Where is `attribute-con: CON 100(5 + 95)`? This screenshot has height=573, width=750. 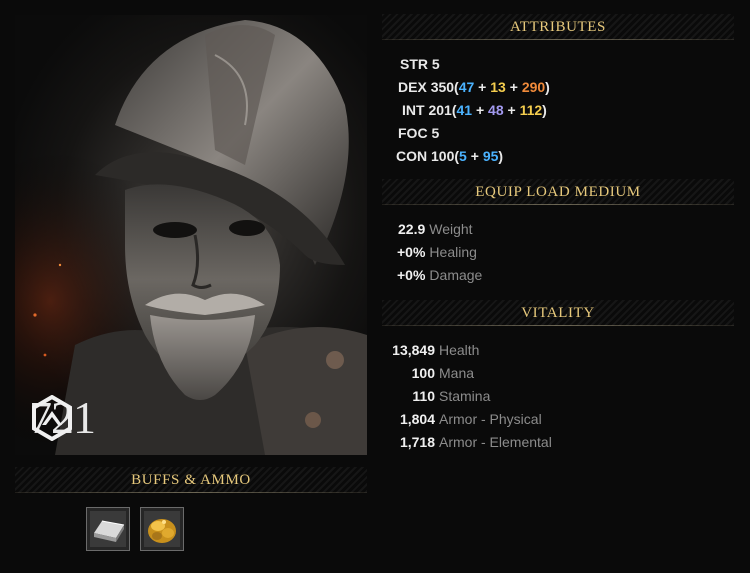 attribute-con: CON 100(5 + 95) is located at coordinates (450, 156).